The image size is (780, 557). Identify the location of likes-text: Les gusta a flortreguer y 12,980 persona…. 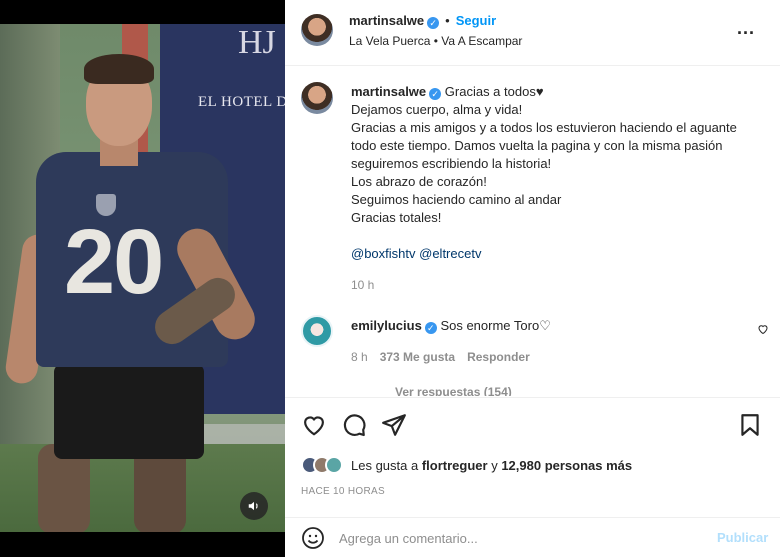
(491, 465).